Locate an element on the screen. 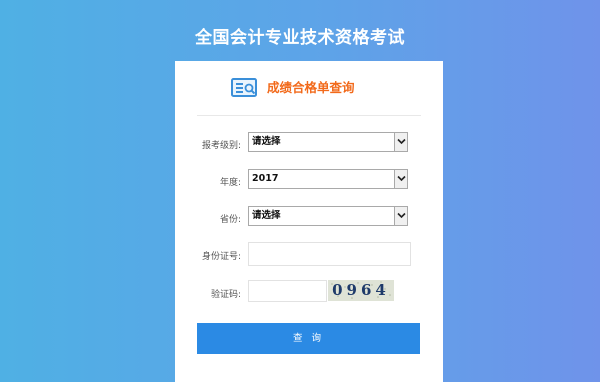 The width and height of the screenshot is (600, 382). captcha-code: 0964 is located at coordinates (361, 290).